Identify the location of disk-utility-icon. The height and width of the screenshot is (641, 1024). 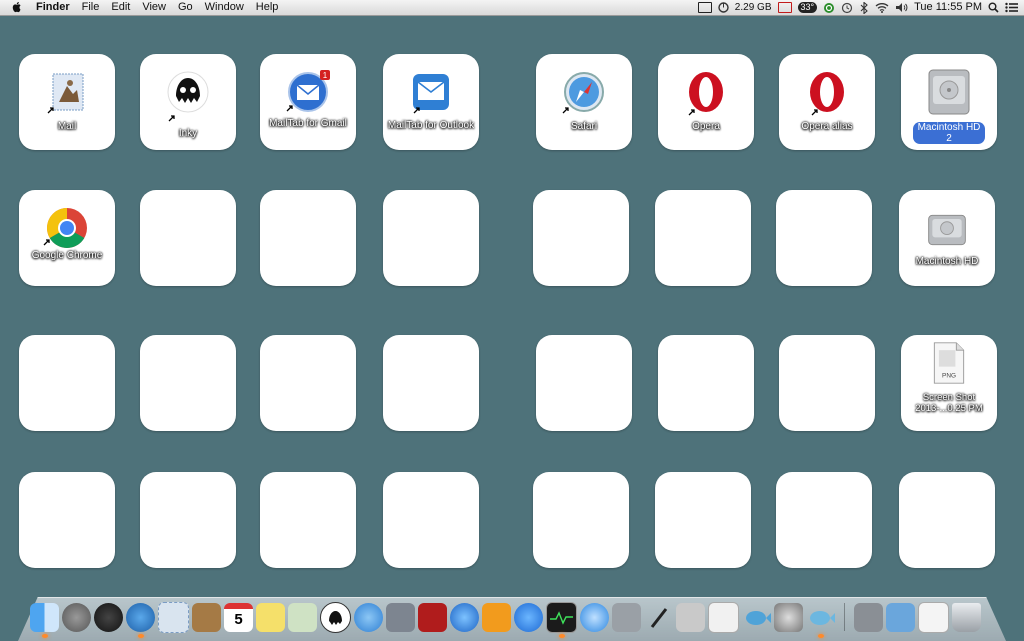
(626, 617).